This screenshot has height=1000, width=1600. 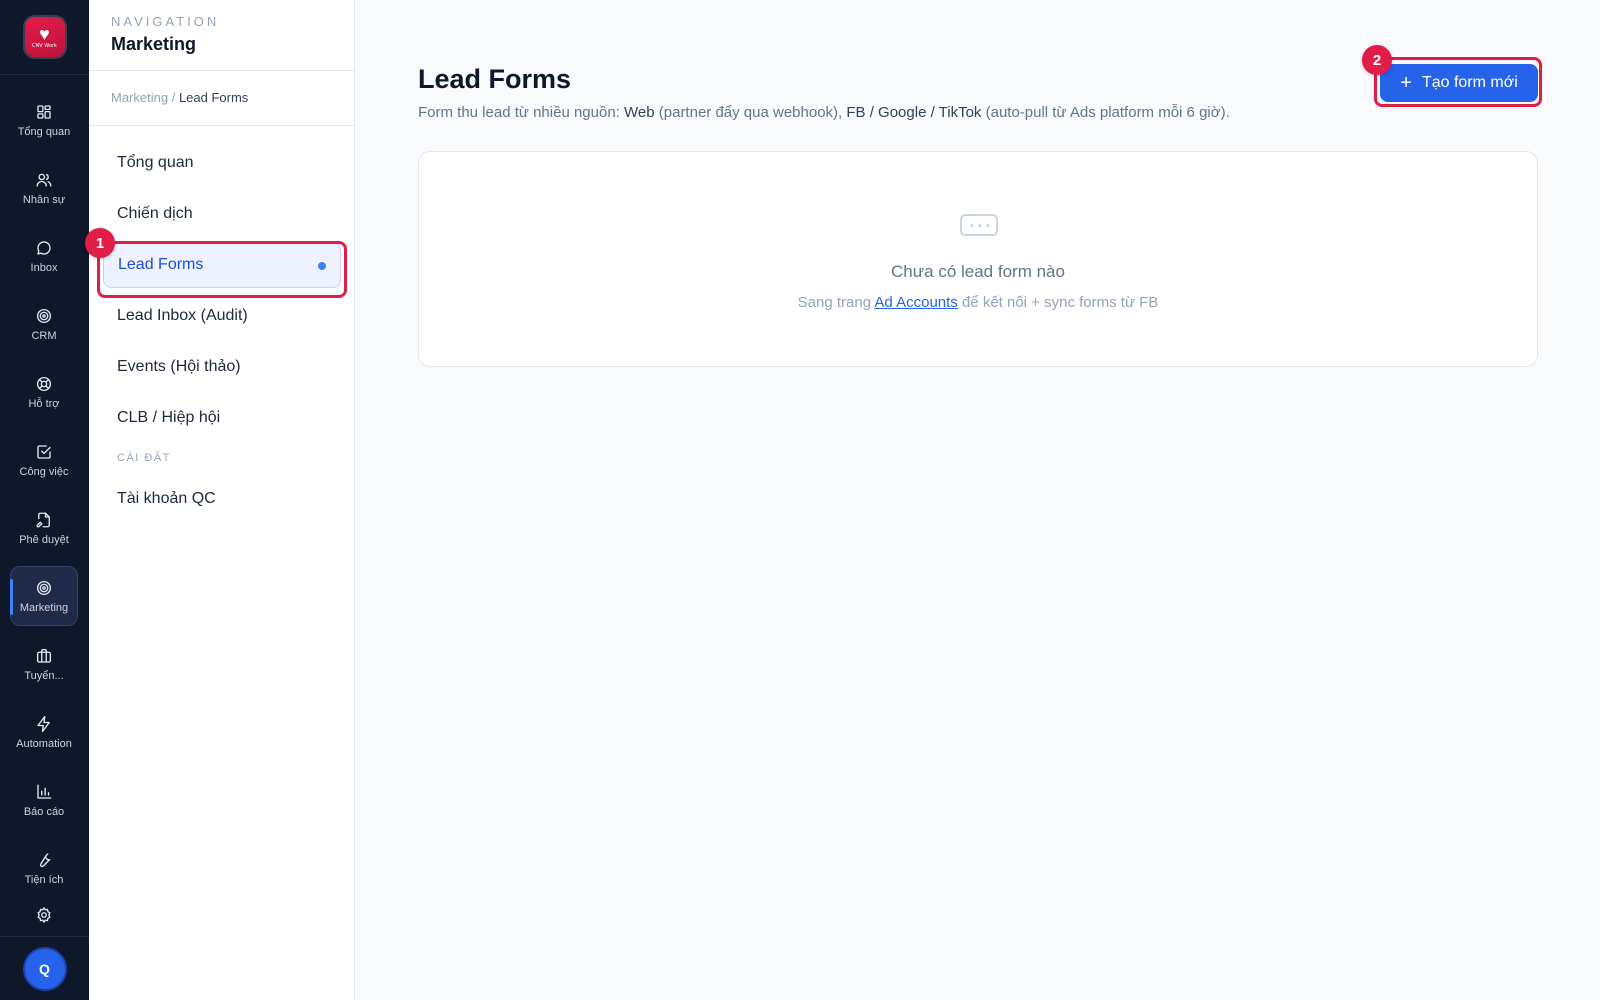 What do you see at coordinates (144, 458) in the screenshot?
I see `nav-section-settings: CÀI ĐẶT` at bounding box center [144, 458].